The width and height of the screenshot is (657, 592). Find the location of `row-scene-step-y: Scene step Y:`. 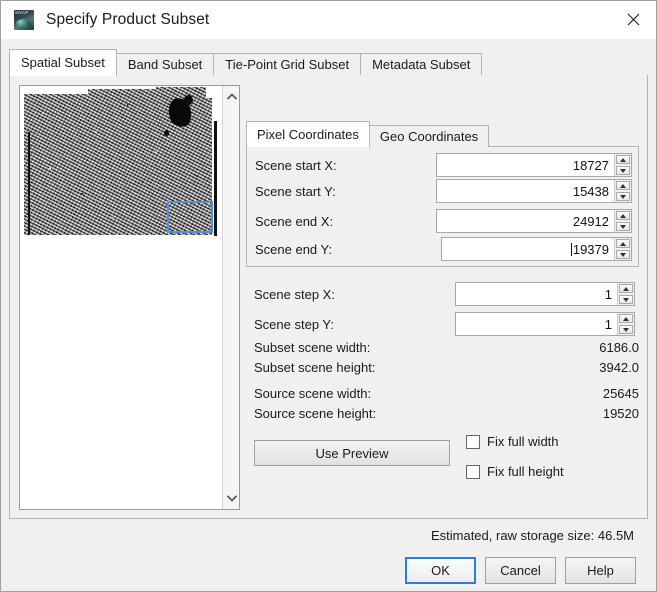

row-scene-step-y: Scene step Y: is located at coordinates (446, 324).